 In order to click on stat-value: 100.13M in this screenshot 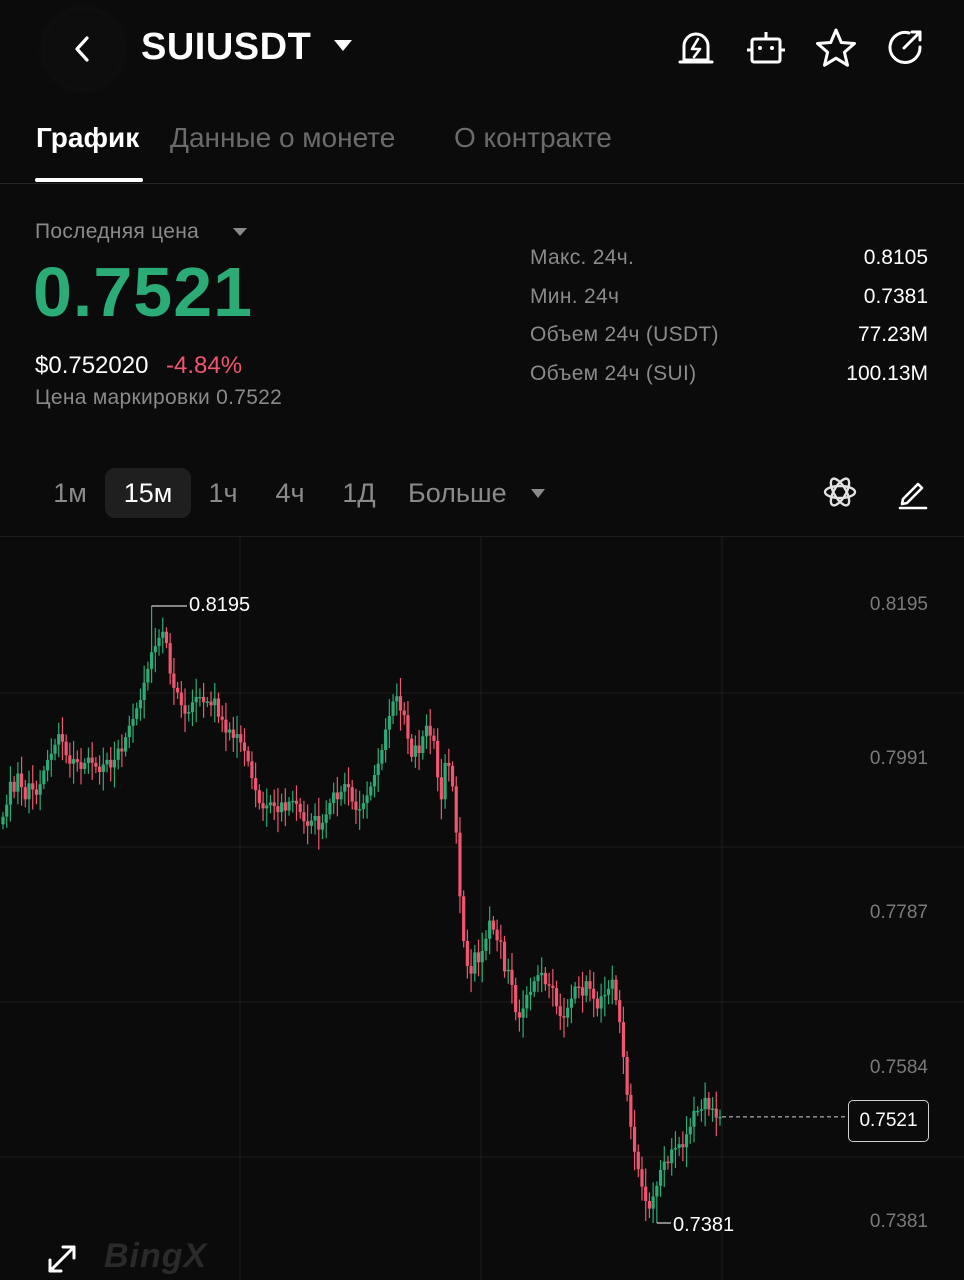, I will do `click(887, 373)`.